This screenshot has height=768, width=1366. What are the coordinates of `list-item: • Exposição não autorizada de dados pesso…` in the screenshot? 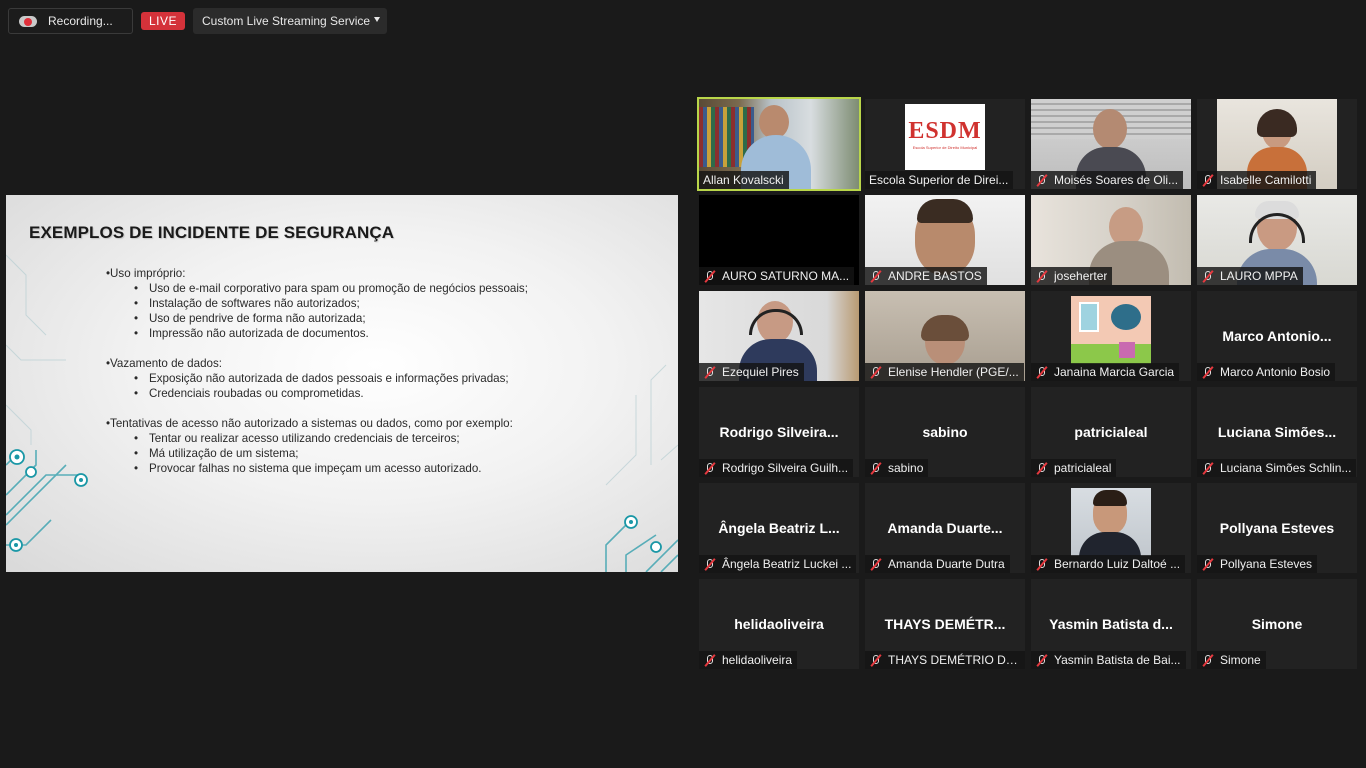 It's located at (321, 378).